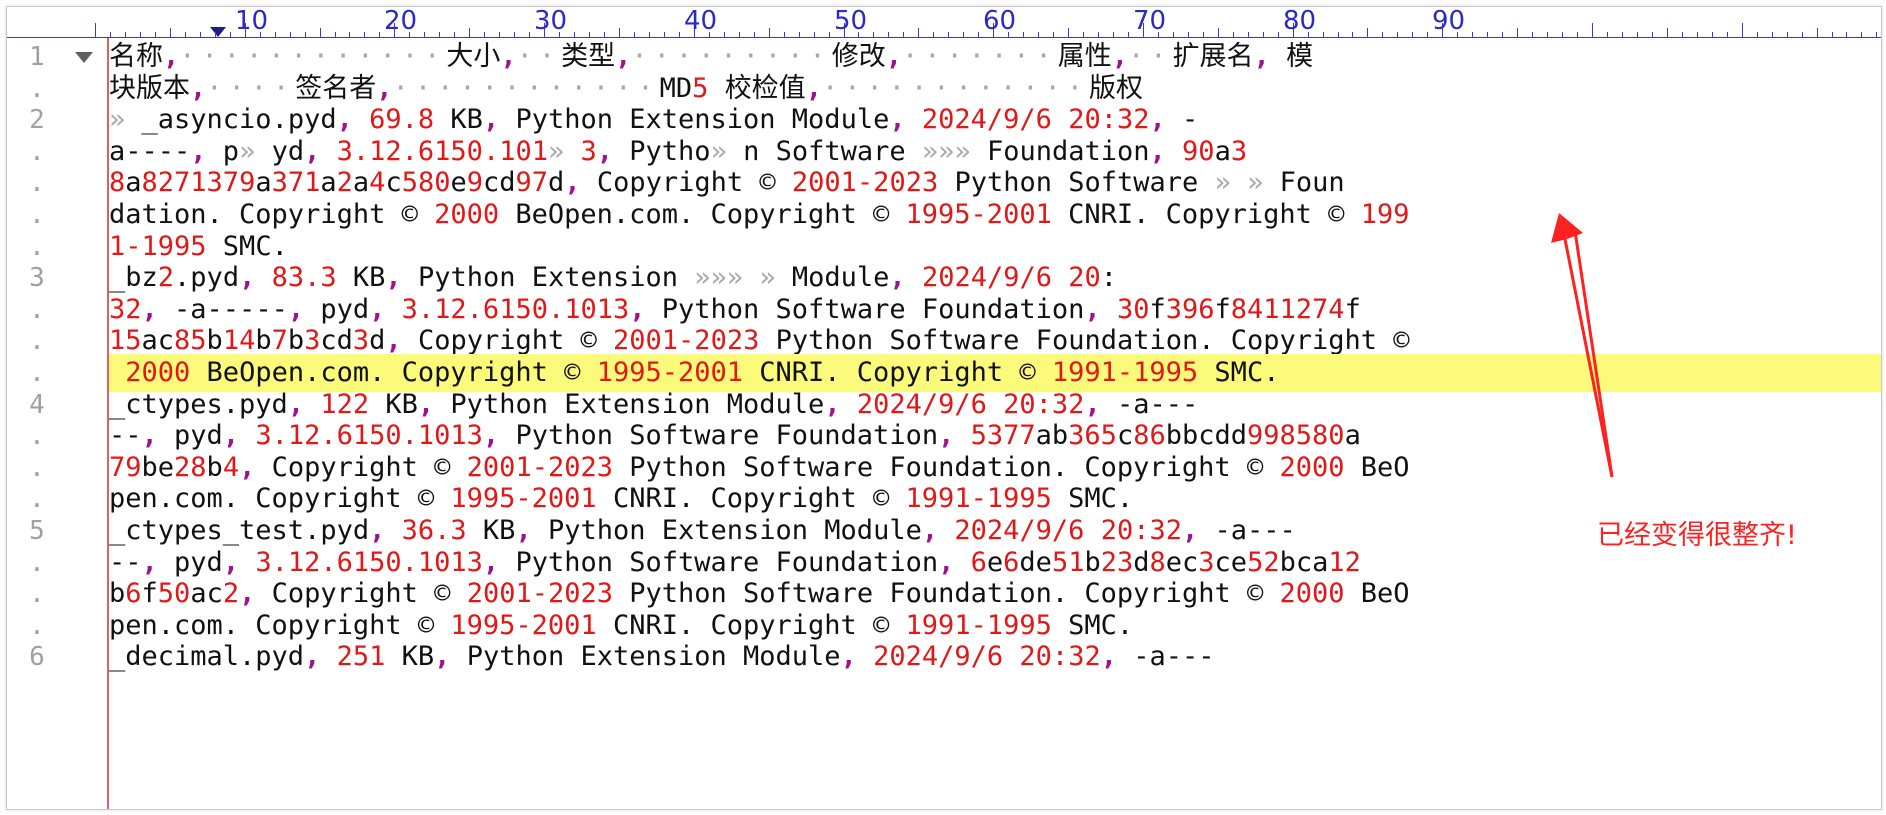 The width and height of the screenshot is (1886, 815). What do you see at coordinates (252, 21) in the screenshot?
I see `ruler-label: 10` at bounding box center [252, 21].